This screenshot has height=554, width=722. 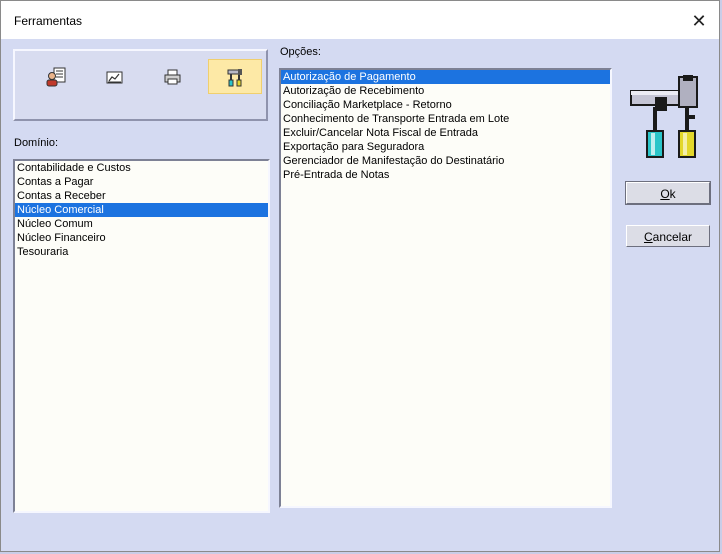 What do you see at coordinates (445, 175) in the screenshot?
I see `opcoes-list-item: Pré-Entrada de Notas` at bounding box center [445, 175].